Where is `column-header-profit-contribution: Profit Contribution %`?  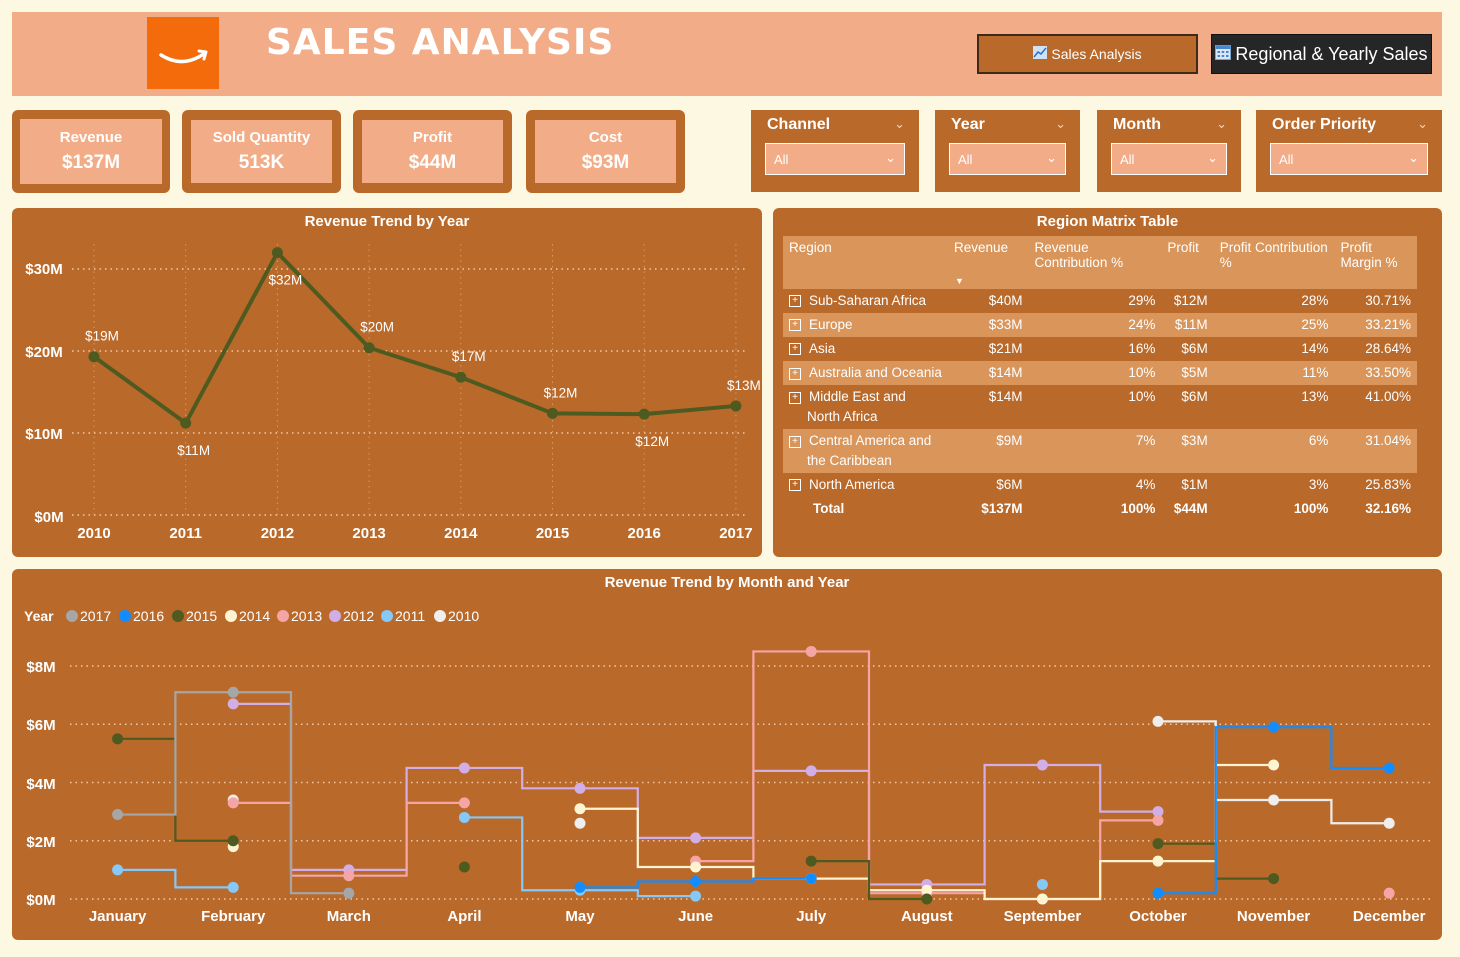 column-header-profit-contribution: Profit Contribution % is located at coordinates (1274, 262).